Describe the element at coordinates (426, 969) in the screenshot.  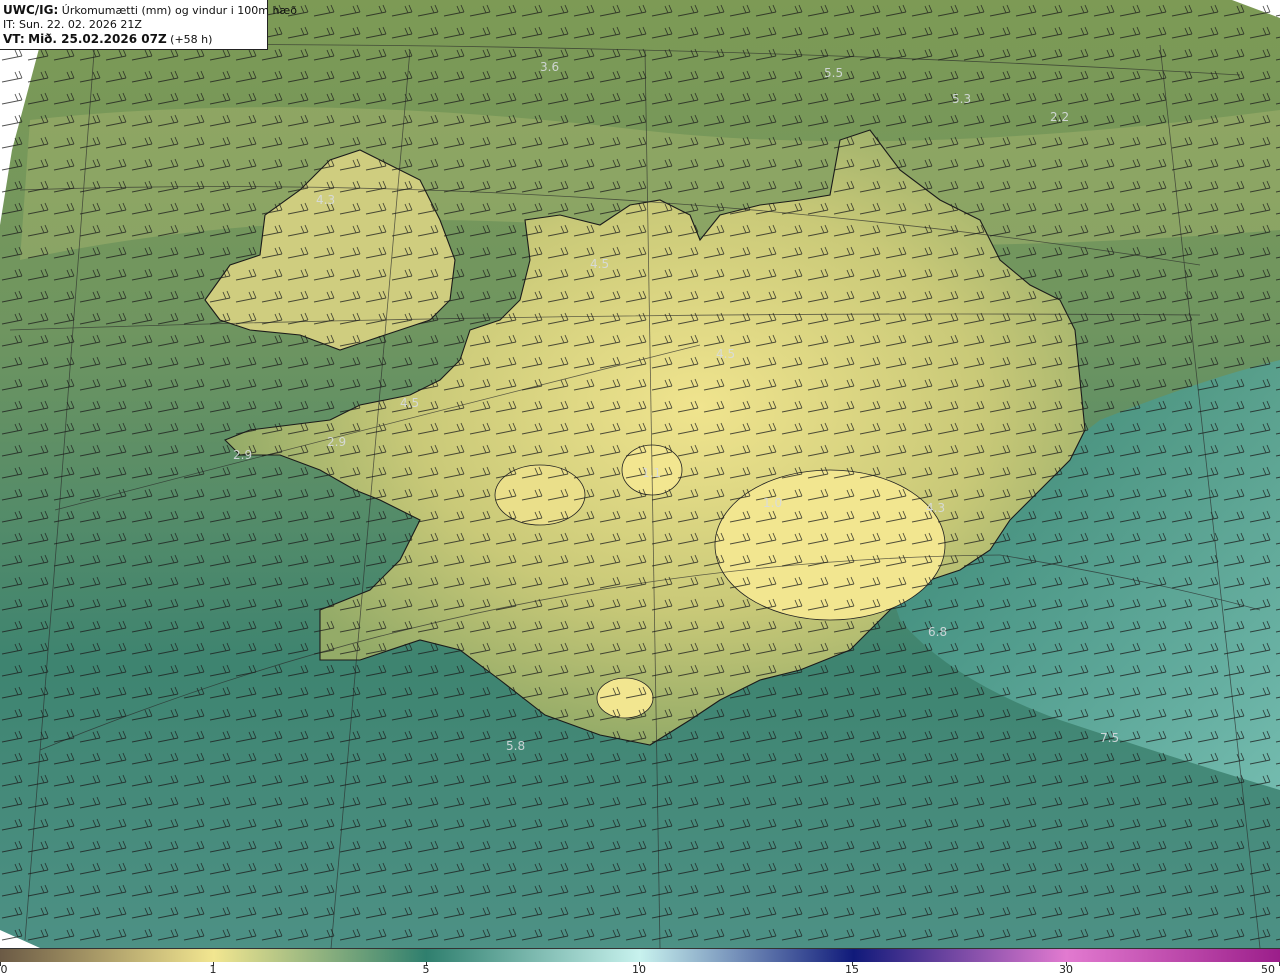
I see `colorbar-label: 5` at that location.